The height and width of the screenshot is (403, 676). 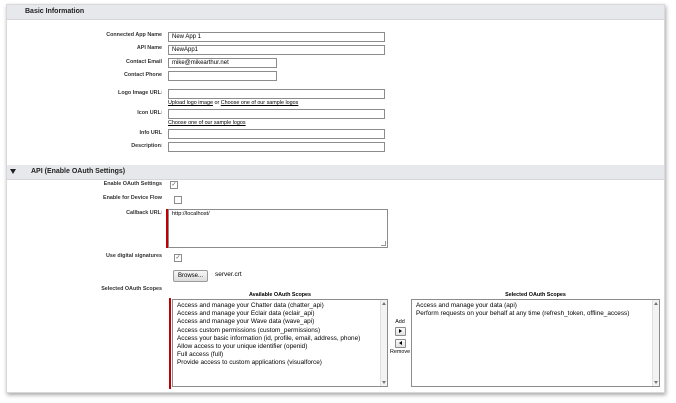 What do you see at coordinates (144, 62) in the screenshot?
I see `contact-email-label: Contact Email` at bounding box center [144, 62].